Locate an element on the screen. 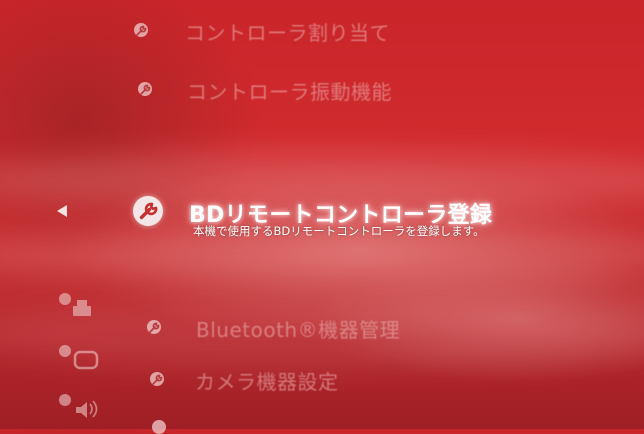 Image resolution: width=644 pixels, height=434 pixels. display-settings-icon is located at coordinates (80, 361).